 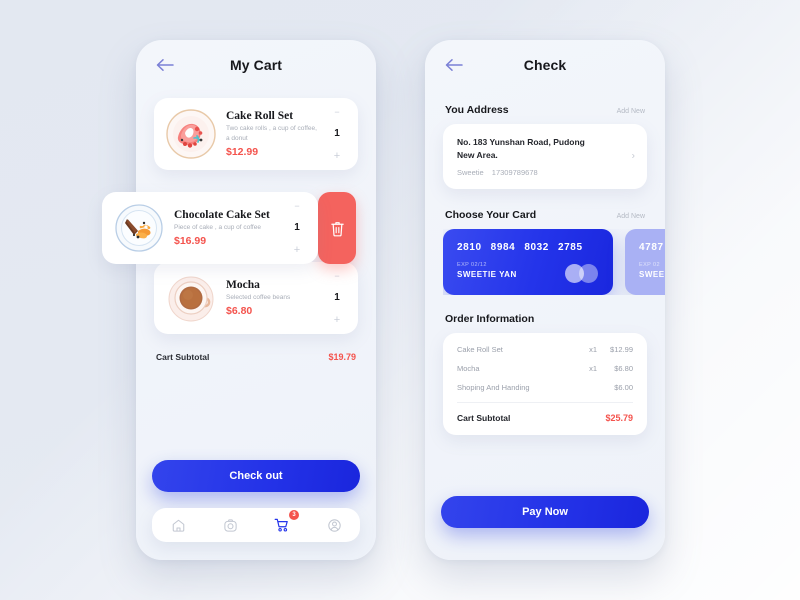 I want to click on order-total-value: $25.79, so click(x=619, y=417).